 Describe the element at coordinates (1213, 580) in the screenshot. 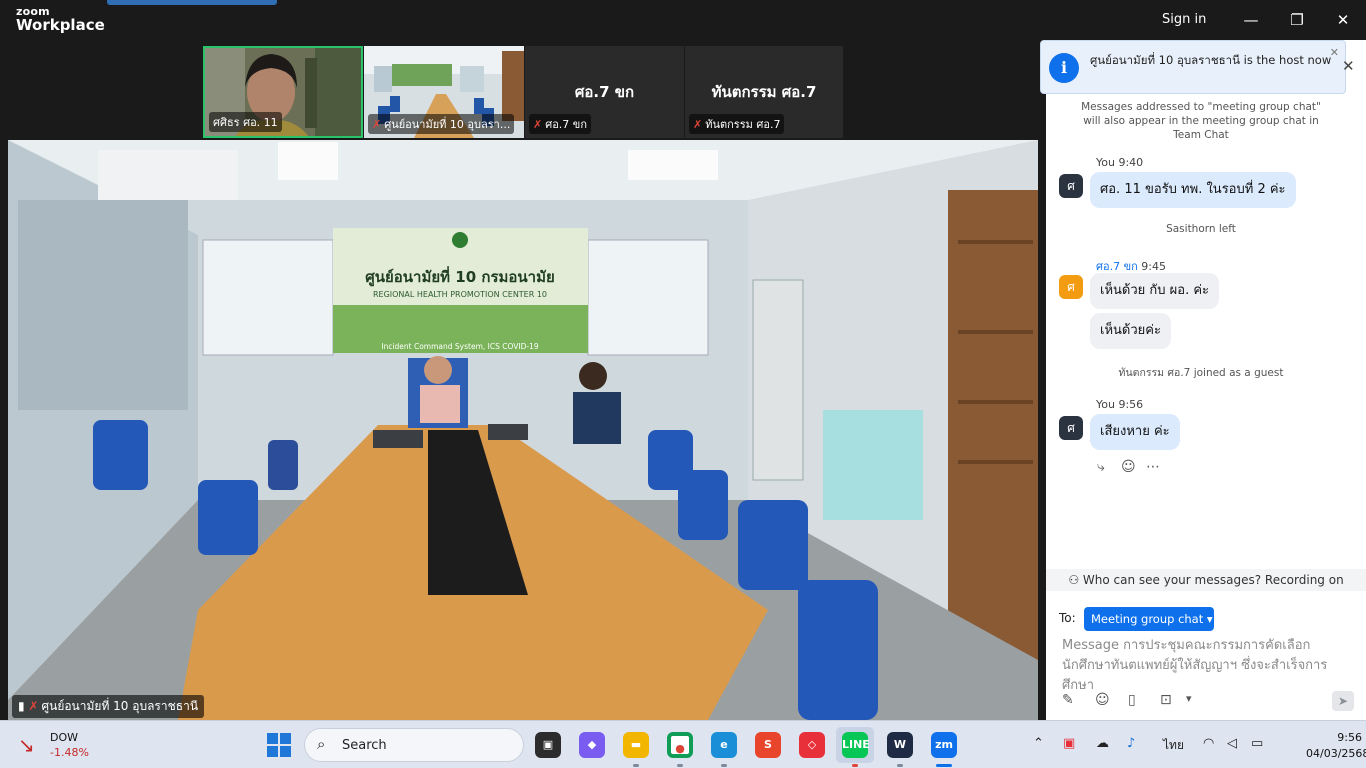

I see `message-visibility-text: Who can see your messages? Recording on` at that location.